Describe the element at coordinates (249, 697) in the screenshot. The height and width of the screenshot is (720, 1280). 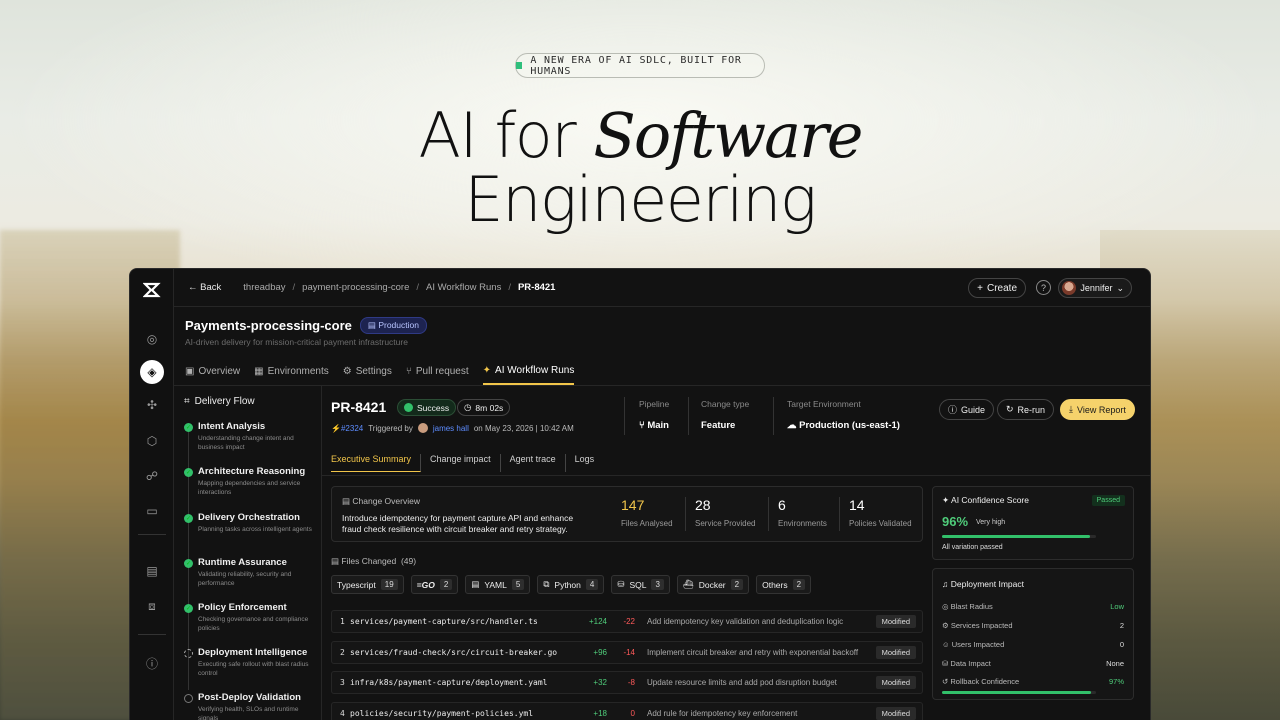
I see `step-title: Post-Deploy Validation` at that location.